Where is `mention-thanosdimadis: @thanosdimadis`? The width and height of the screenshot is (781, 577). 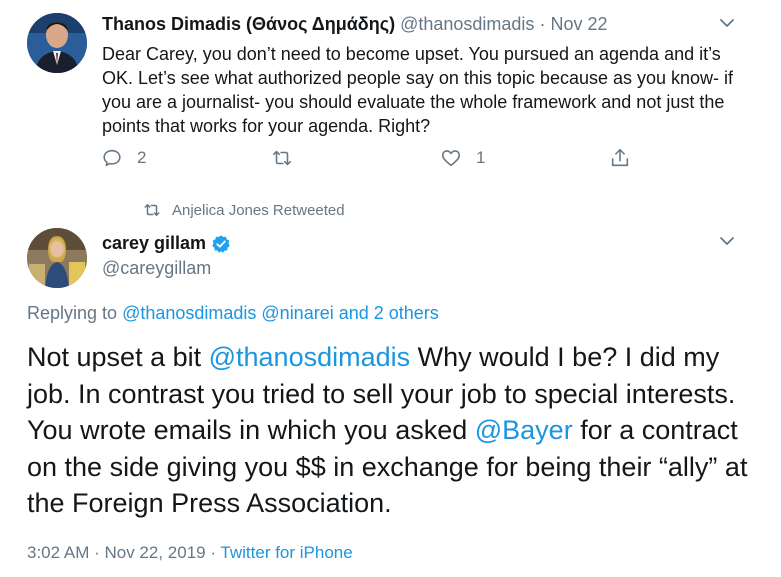
mention-thanosdimadis: @thanosdimadis is located at coordinates (310, 357).